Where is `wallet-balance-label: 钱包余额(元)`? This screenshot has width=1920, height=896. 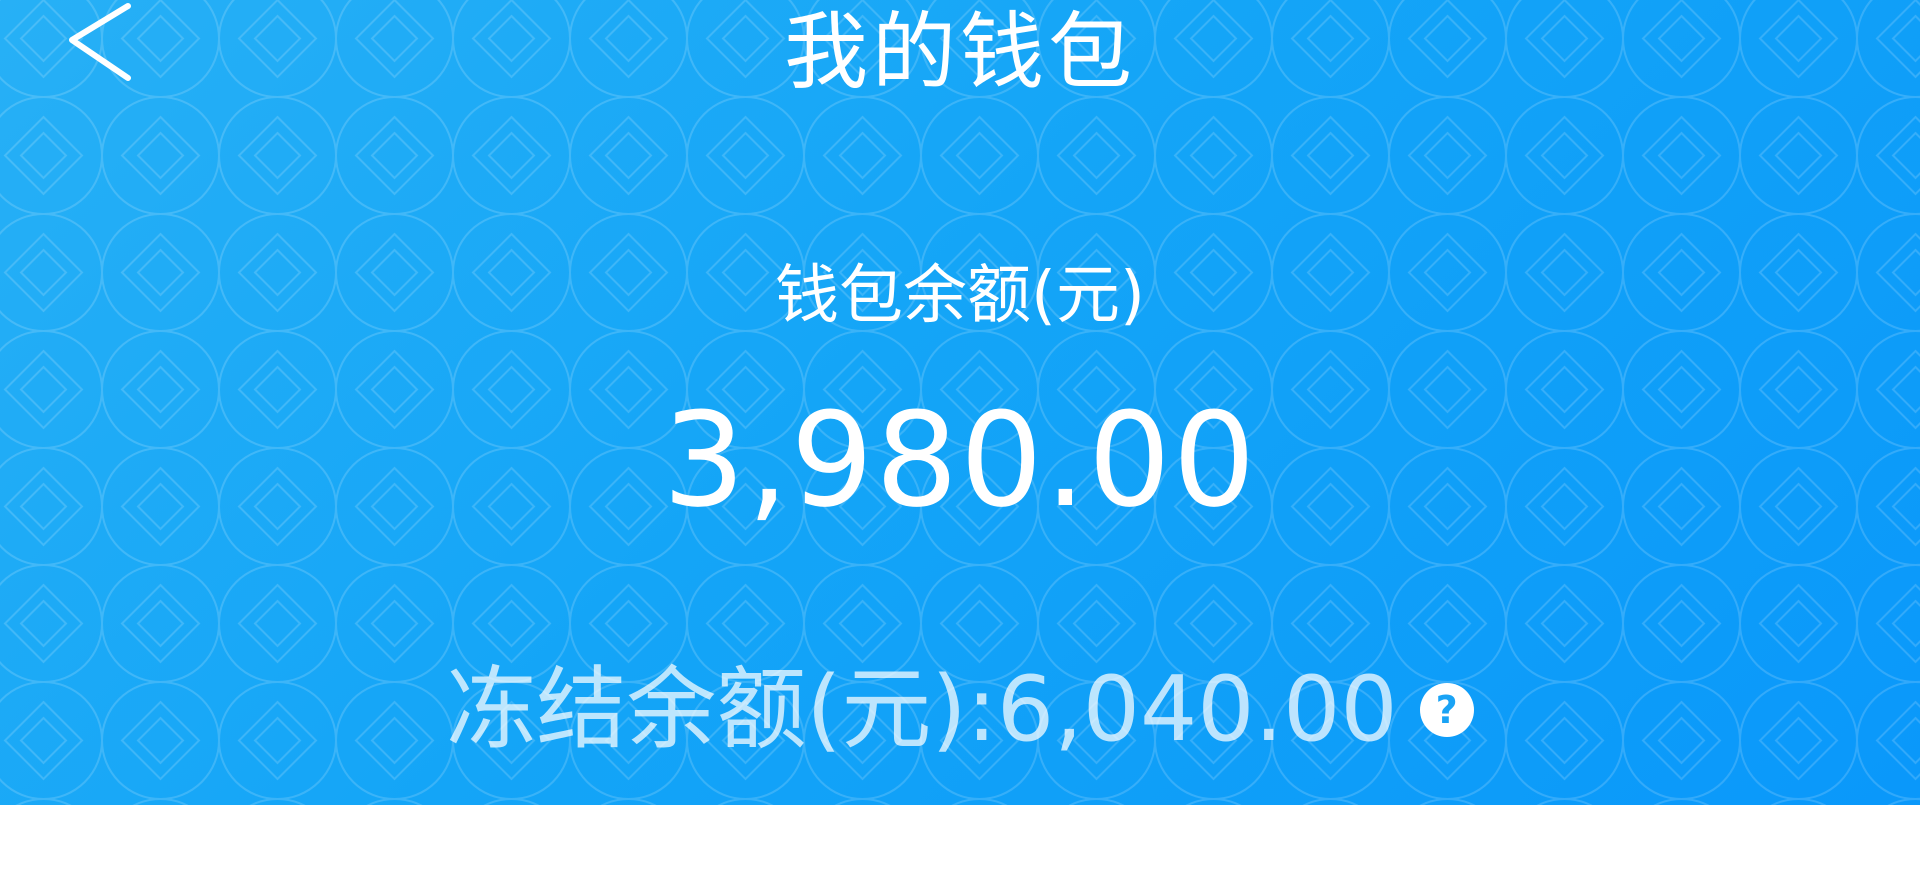 wallet-balance-label: 钱包余额(元) is located at coordinates (960, 296).